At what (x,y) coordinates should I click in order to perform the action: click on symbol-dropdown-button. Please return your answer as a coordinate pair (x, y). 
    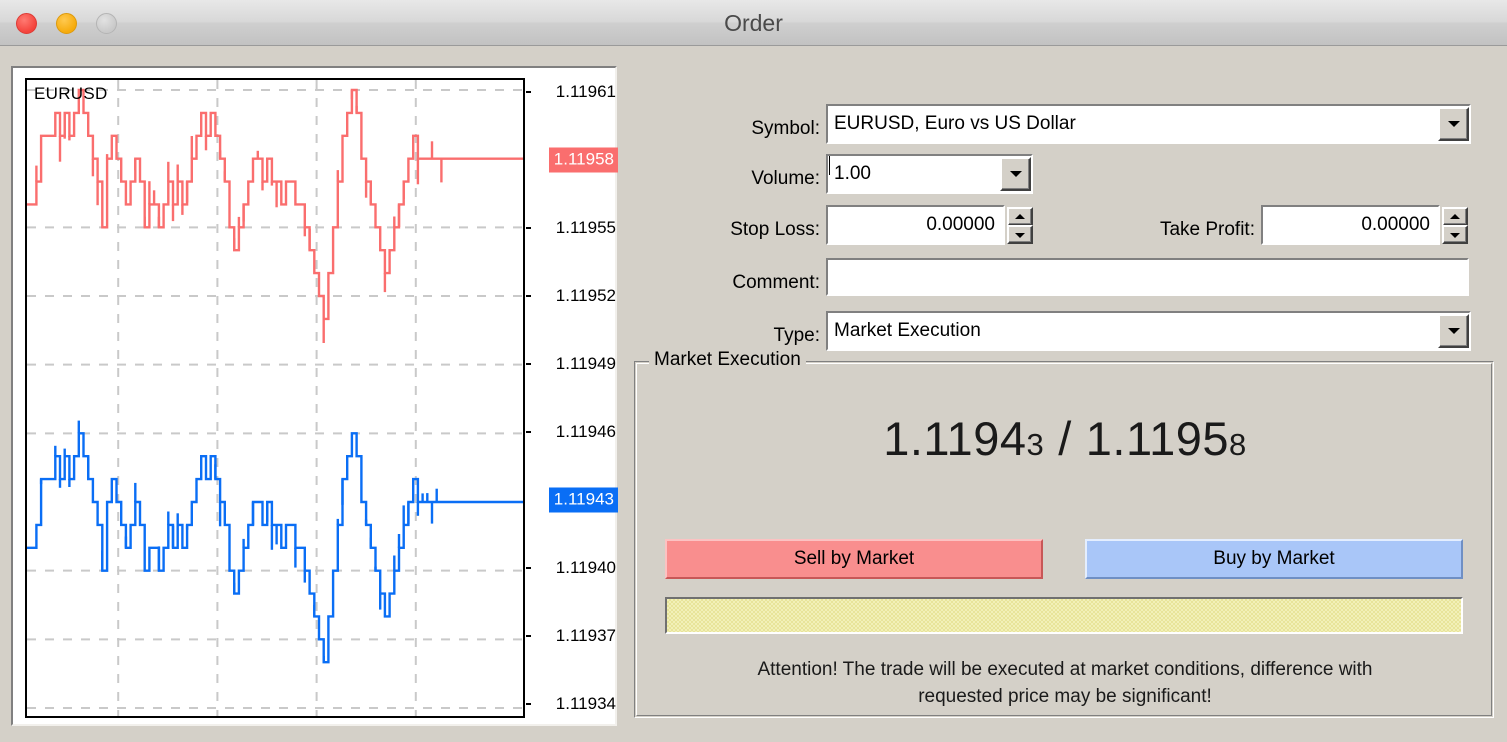
    Looking at the image, I should click on (1453, 124).